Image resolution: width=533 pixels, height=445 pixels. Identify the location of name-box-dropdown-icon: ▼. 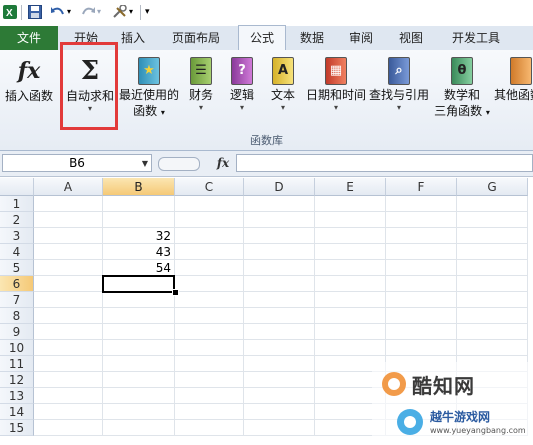
(145, 164).